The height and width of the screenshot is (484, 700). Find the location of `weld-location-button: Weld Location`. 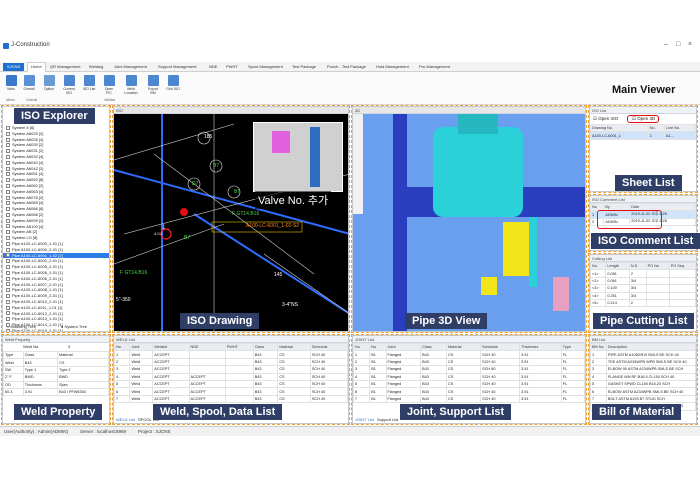

weld-location-button: Weld Location is located at coordinates (131, 85).